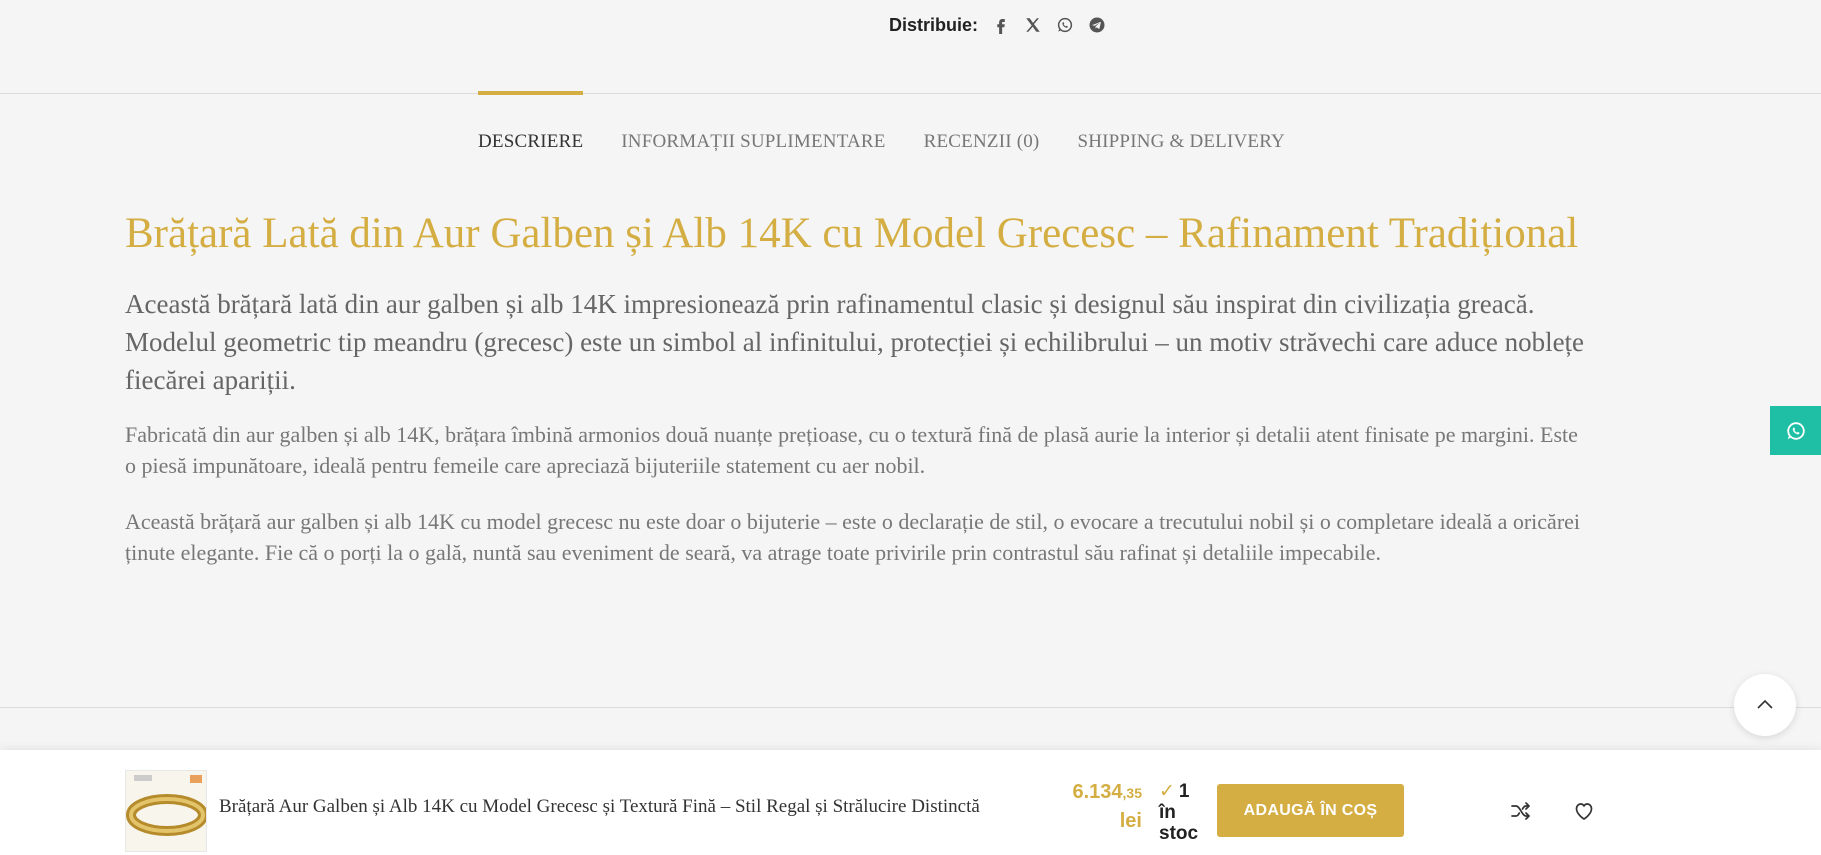 This screenshot has height=855, width=1821. Describe the element at coordinates (1132, 793) in the screenshot. I see `price-decimals: ,35` at that location.